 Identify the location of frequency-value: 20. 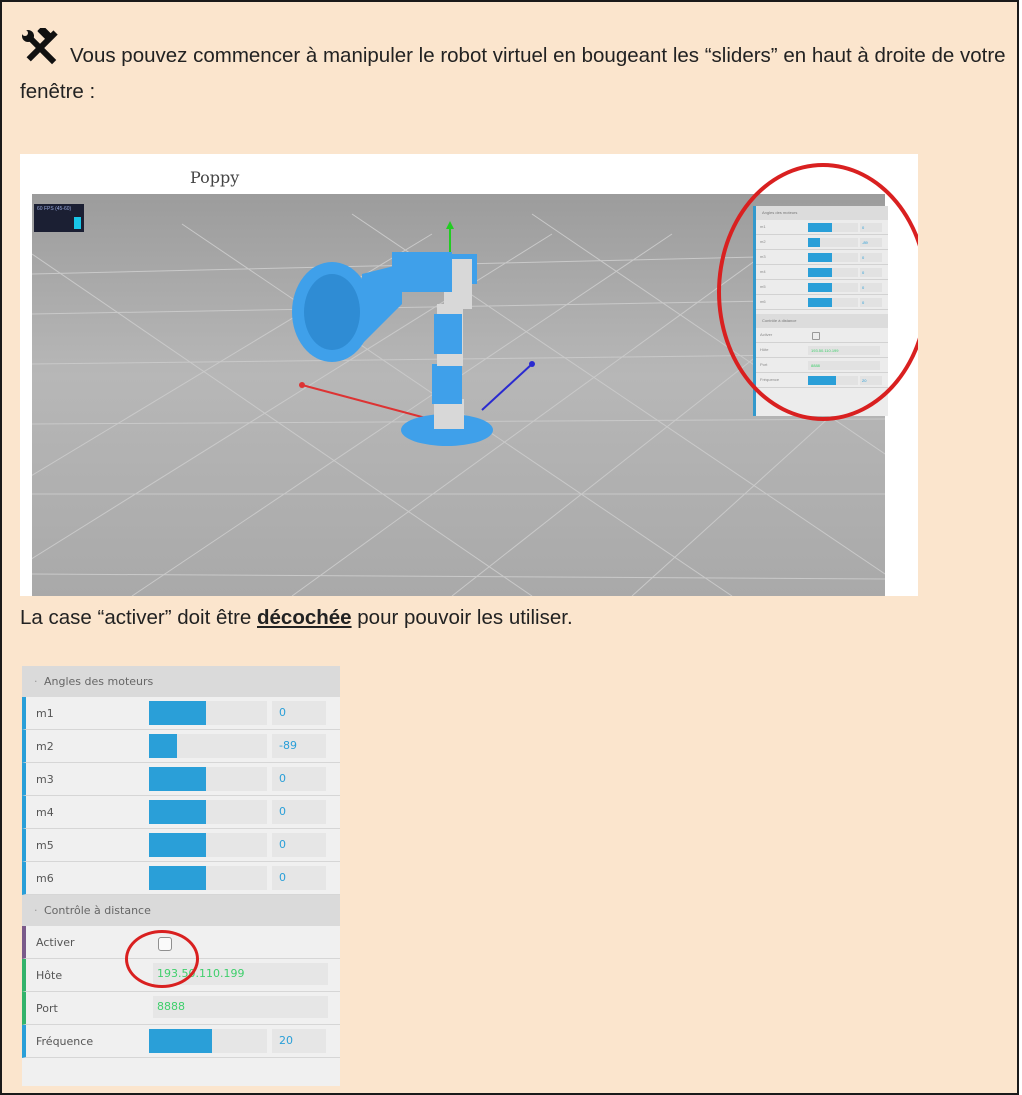
(299, 1041).